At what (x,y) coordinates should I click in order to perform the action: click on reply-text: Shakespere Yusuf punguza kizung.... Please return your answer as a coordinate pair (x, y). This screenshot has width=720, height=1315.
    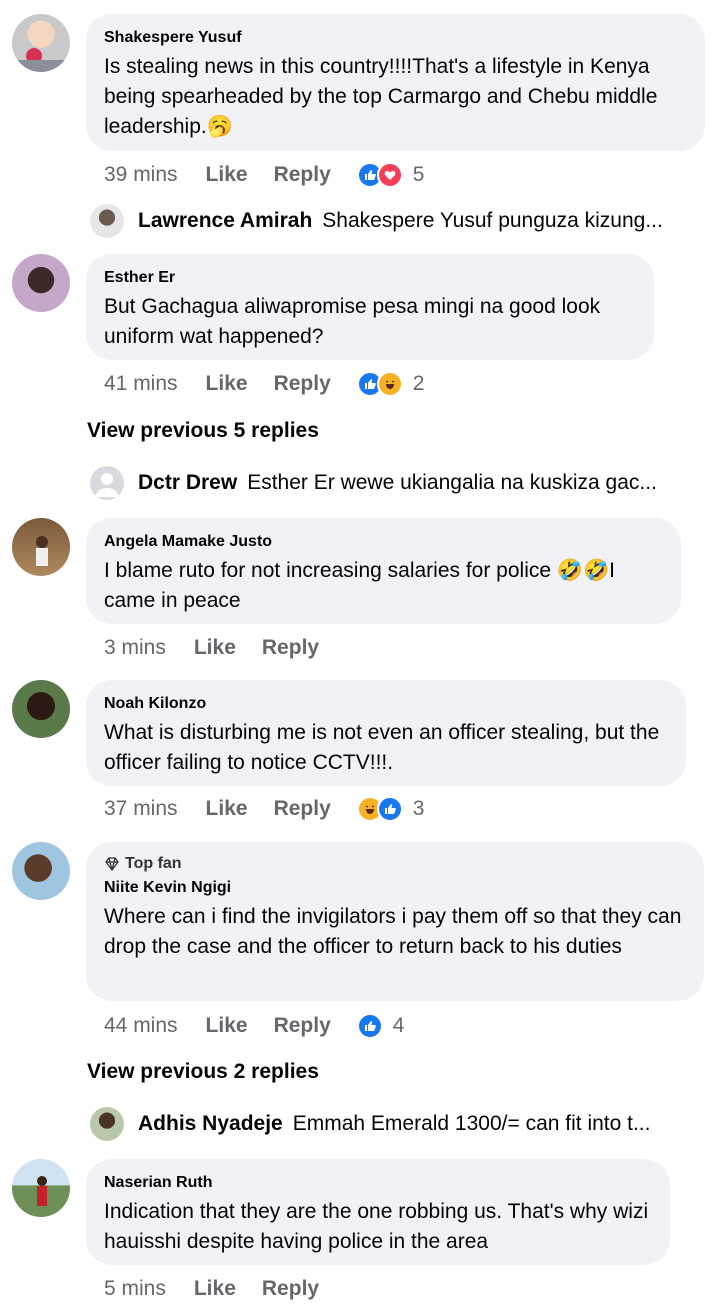
    Looking at the image, I should click on (492, 220).